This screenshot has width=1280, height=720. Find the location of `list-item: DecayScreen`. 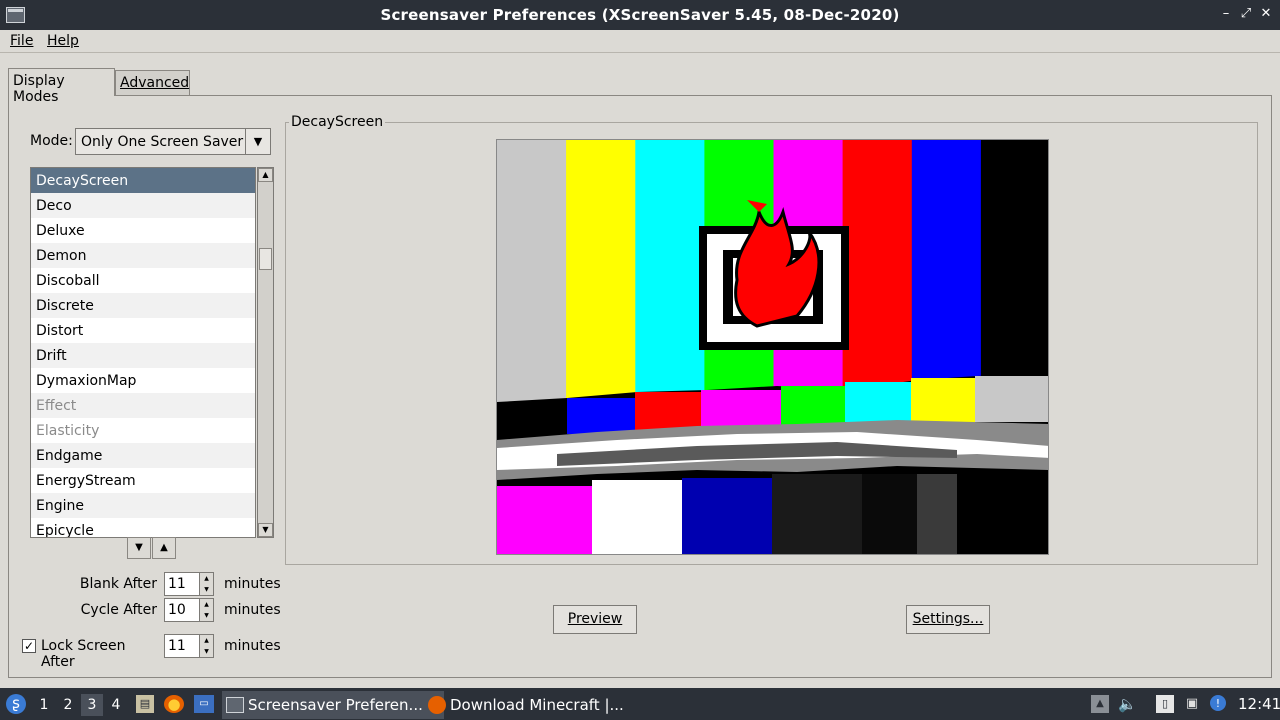

list-item: DecayScreen is located at coordinates (143, 180).